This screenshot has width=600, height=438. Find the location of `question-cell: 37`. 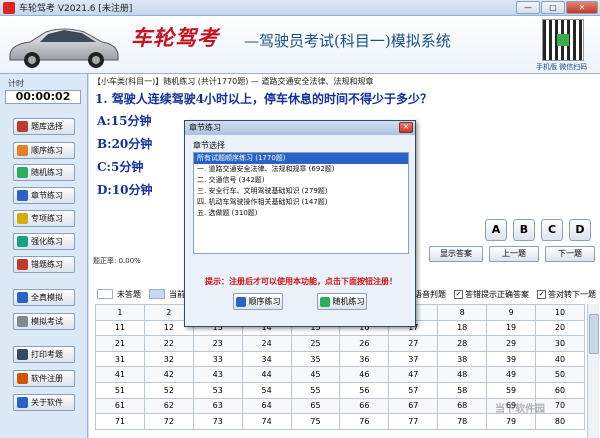

question-cell: 37 is located at coordinates (413, 359).